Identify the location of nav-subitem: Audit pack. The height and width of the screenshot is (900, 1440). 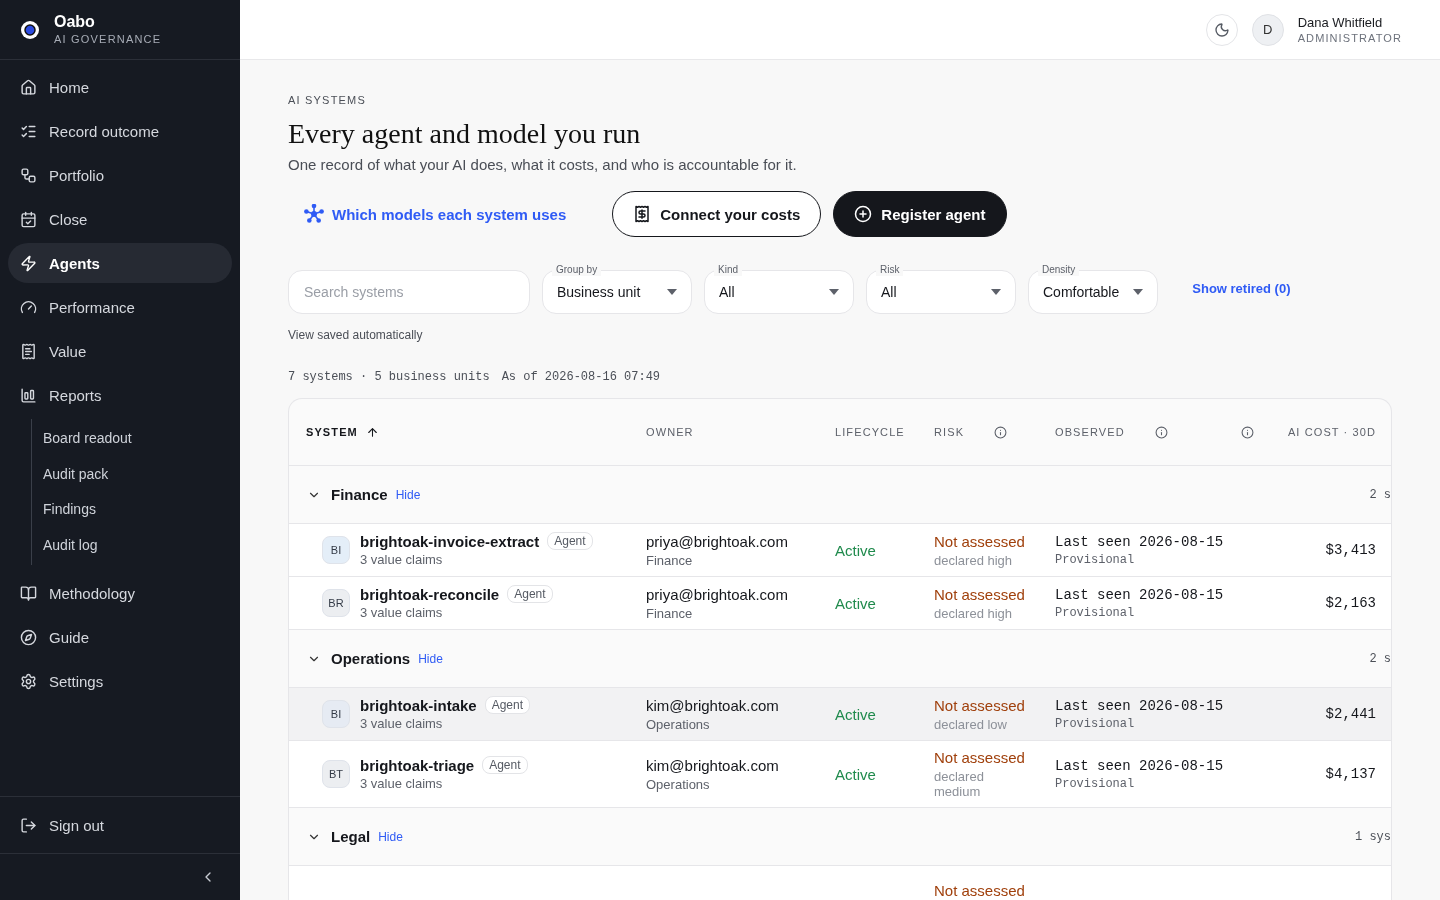
(132, 474).